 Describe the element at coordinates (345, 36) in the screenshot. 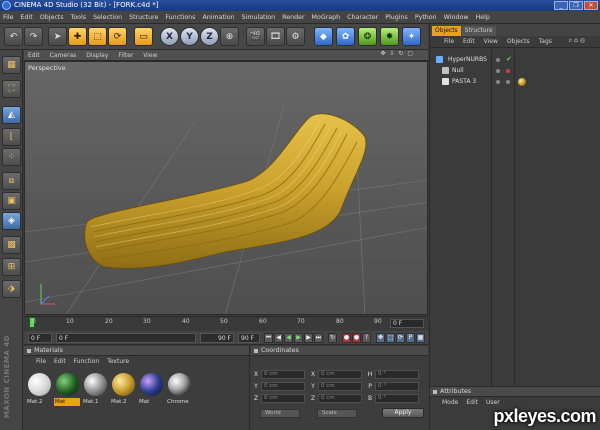

I see `spline-icon: ✿` at that location.